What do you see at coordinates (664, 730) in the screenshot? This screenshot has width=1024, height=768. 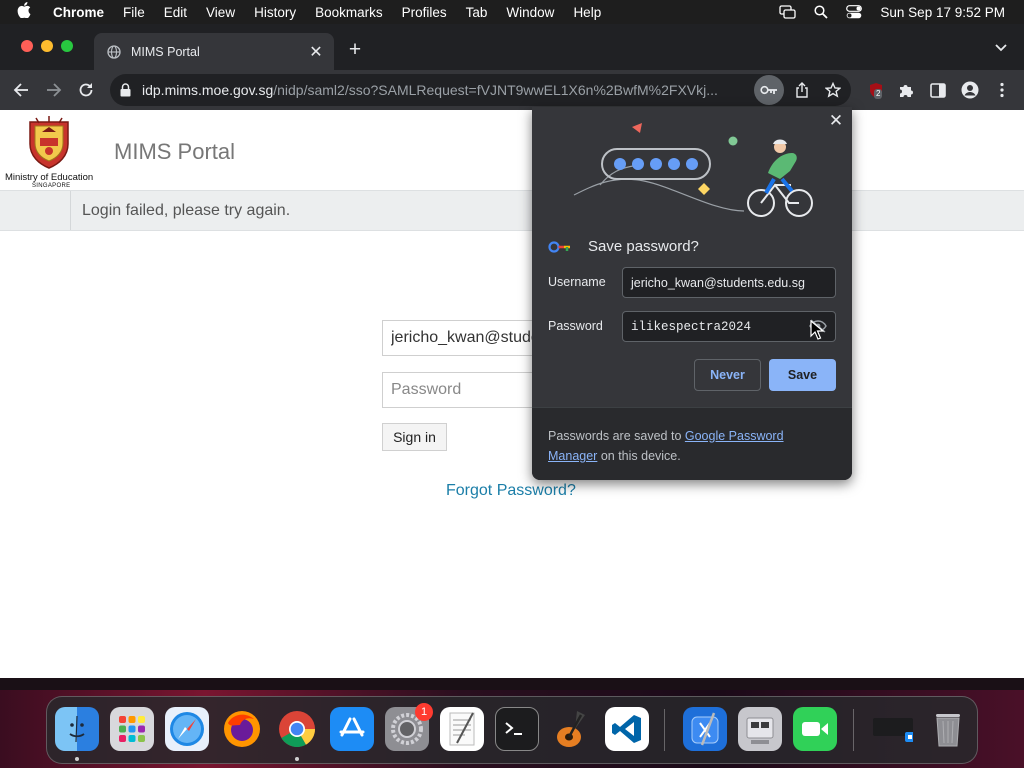 I see `dock-separator` at bounding box center [664, 730].